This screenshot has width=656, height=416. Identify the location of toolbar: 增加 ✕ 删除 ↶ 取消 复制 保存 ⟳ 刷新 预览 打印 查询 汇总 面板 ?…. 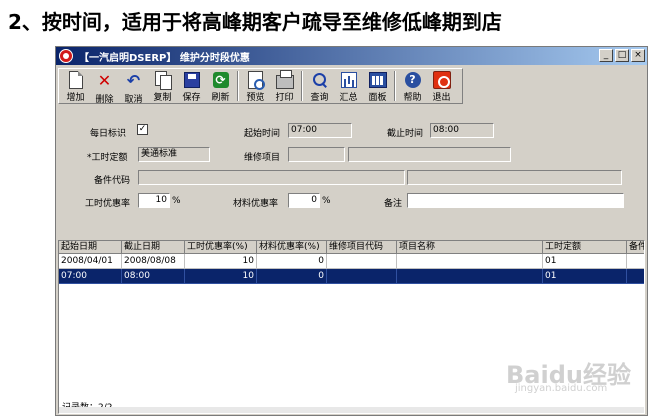
(260, 86).